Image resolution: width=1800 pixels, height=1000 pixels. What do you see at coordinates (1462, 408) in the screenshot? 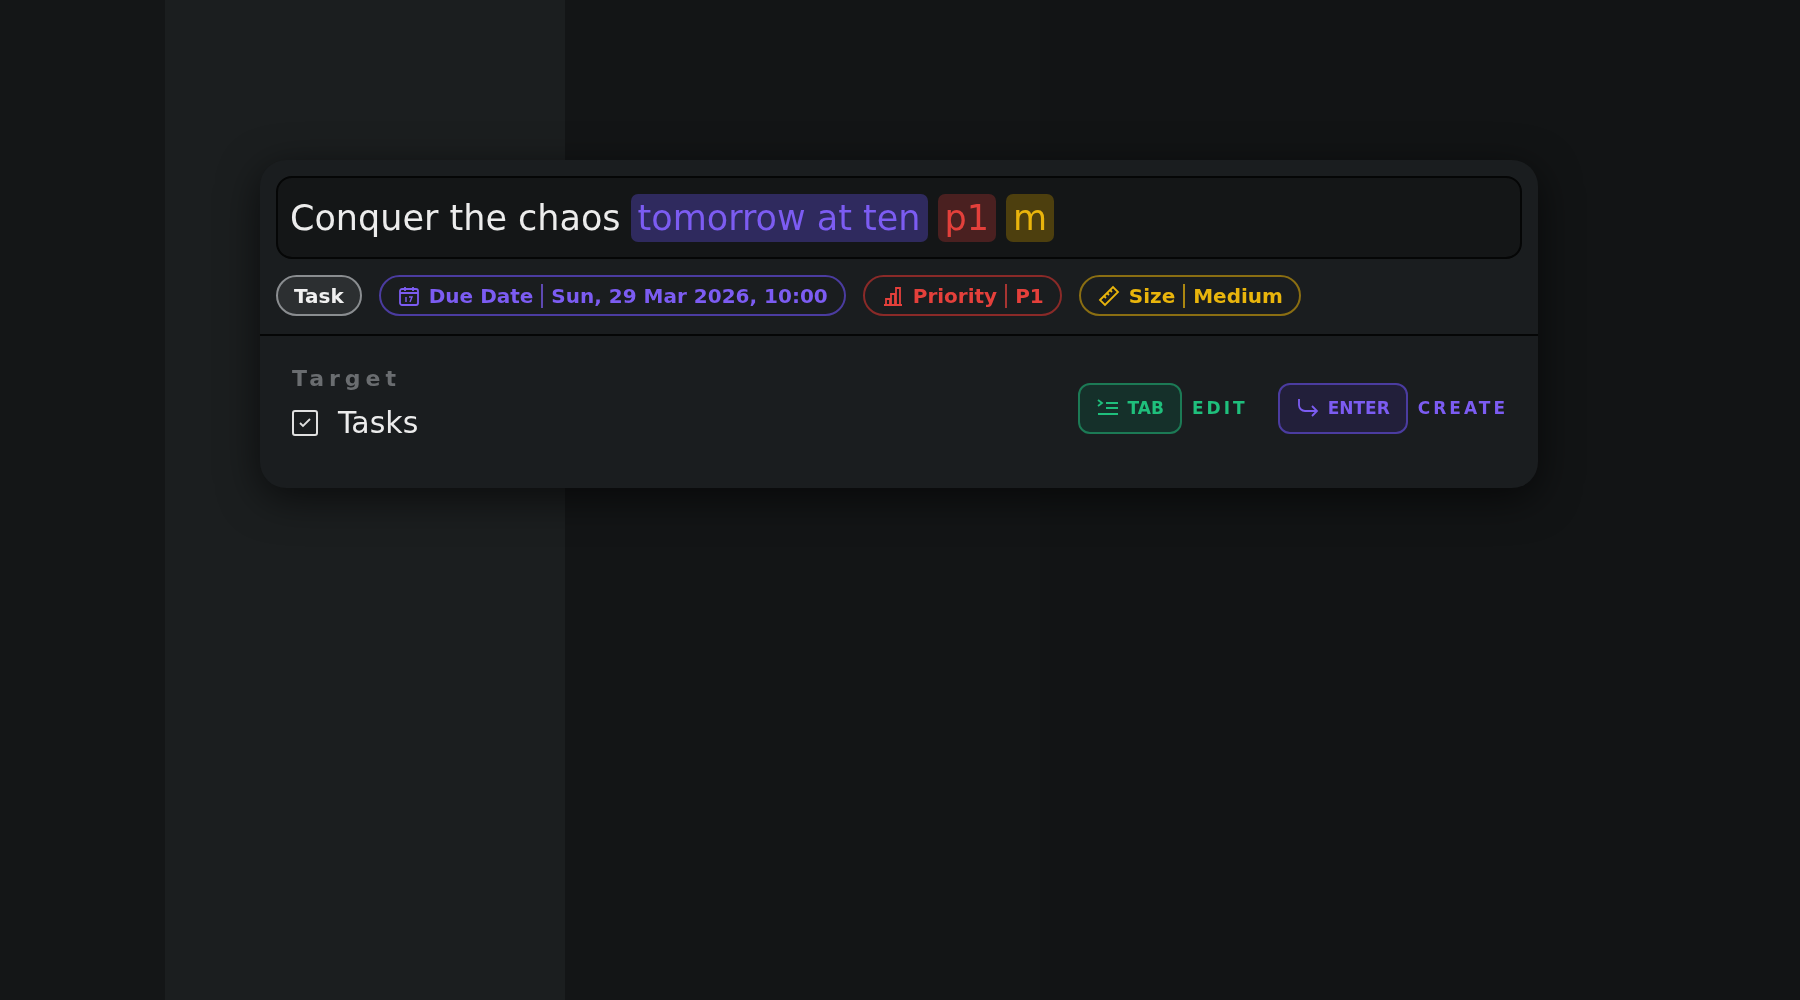
I see `action-label: CREATE` at bounding box center [1462, 408].